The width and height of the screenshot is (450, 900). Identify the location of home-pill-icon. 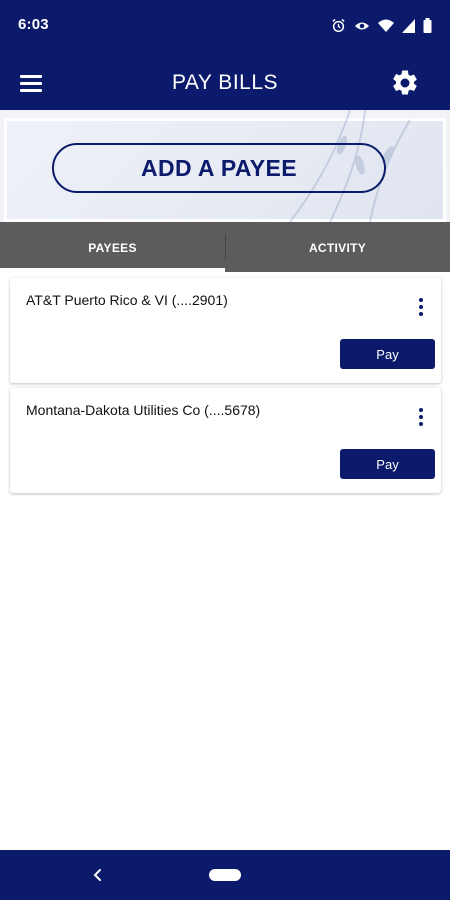
(225, 875).